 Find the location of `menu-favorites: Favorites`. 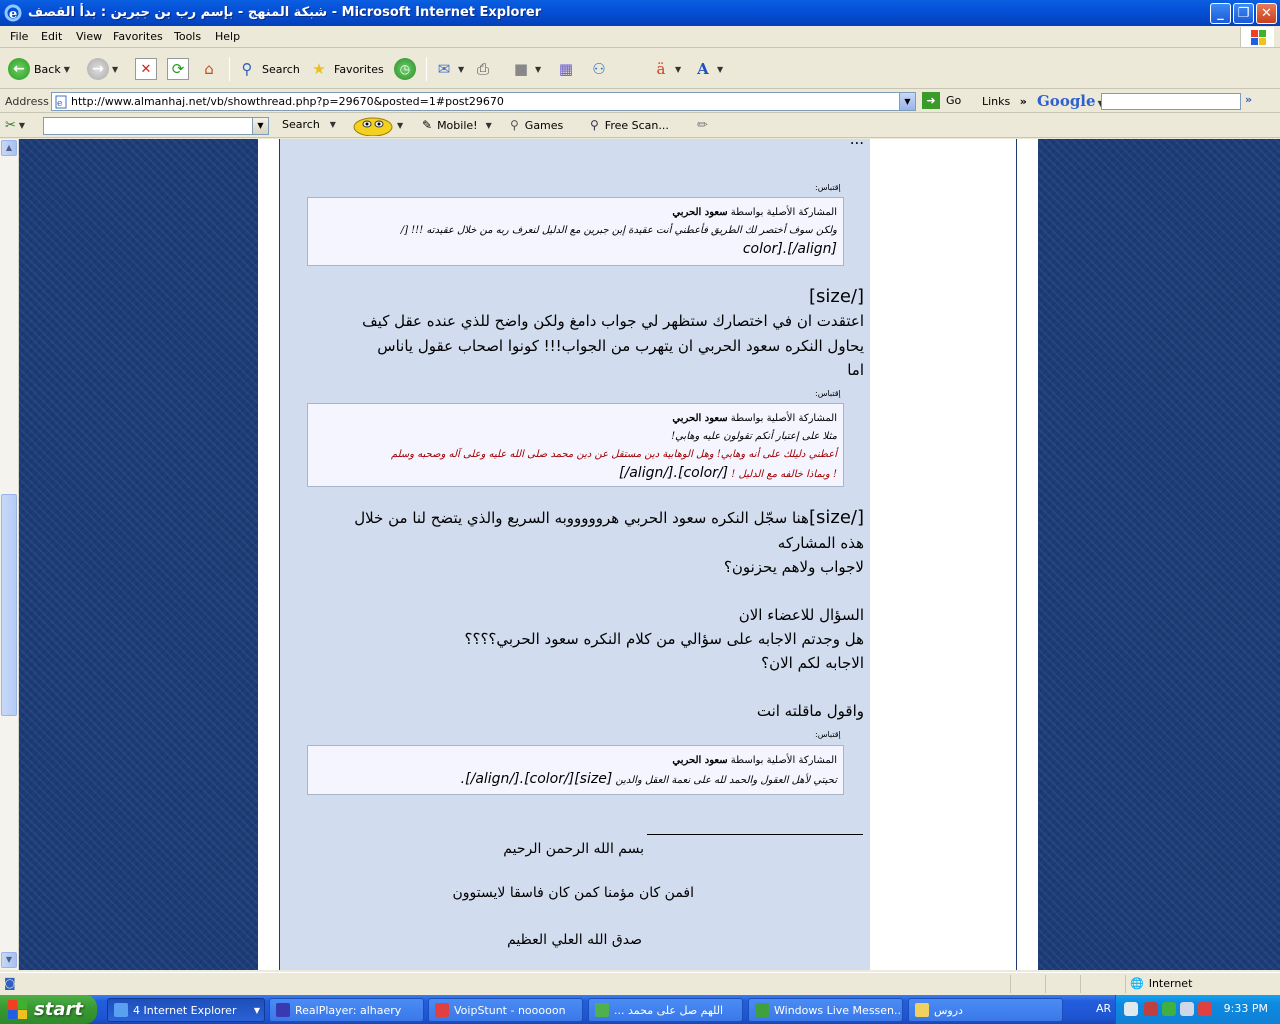

menu-favorites: Favorites is located at coordinates (138, 36).